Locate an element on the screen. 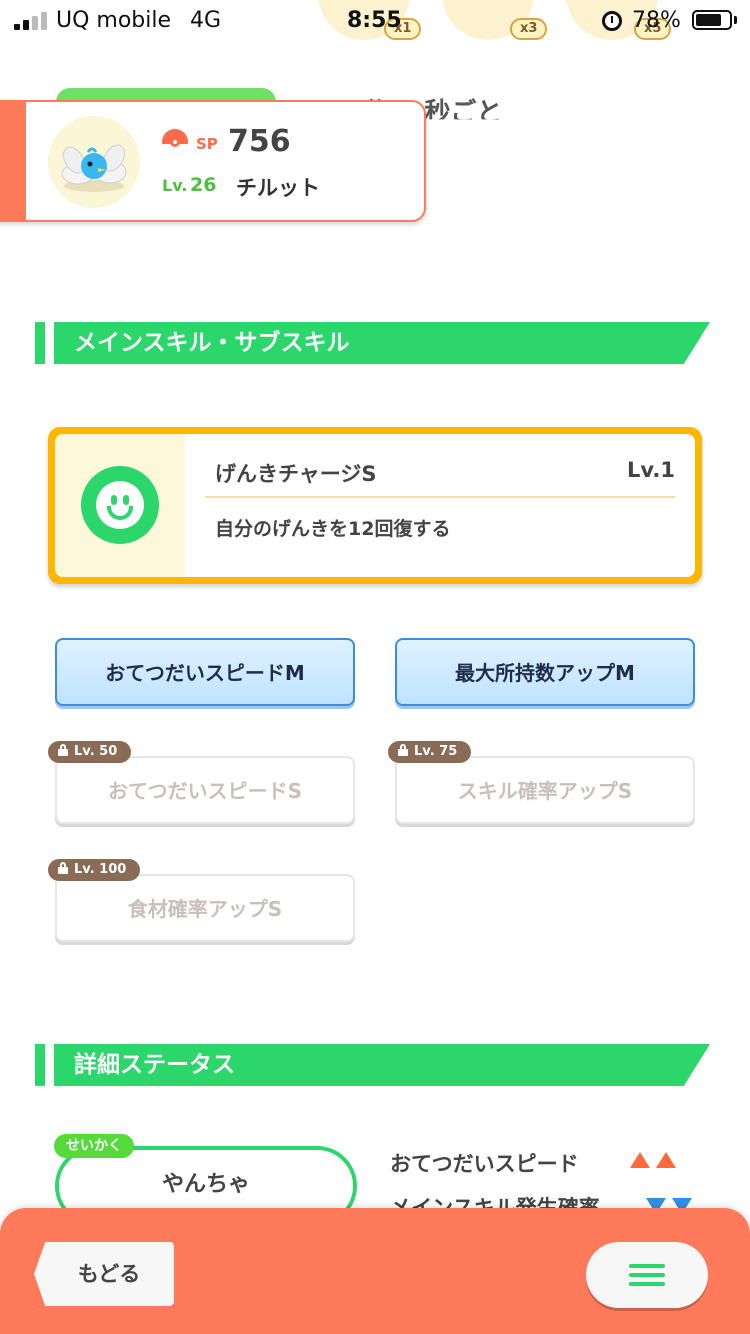 This screenshot has width=750, height=1334. nature-value: やんちゃ is located at coordinates (205, 1184).